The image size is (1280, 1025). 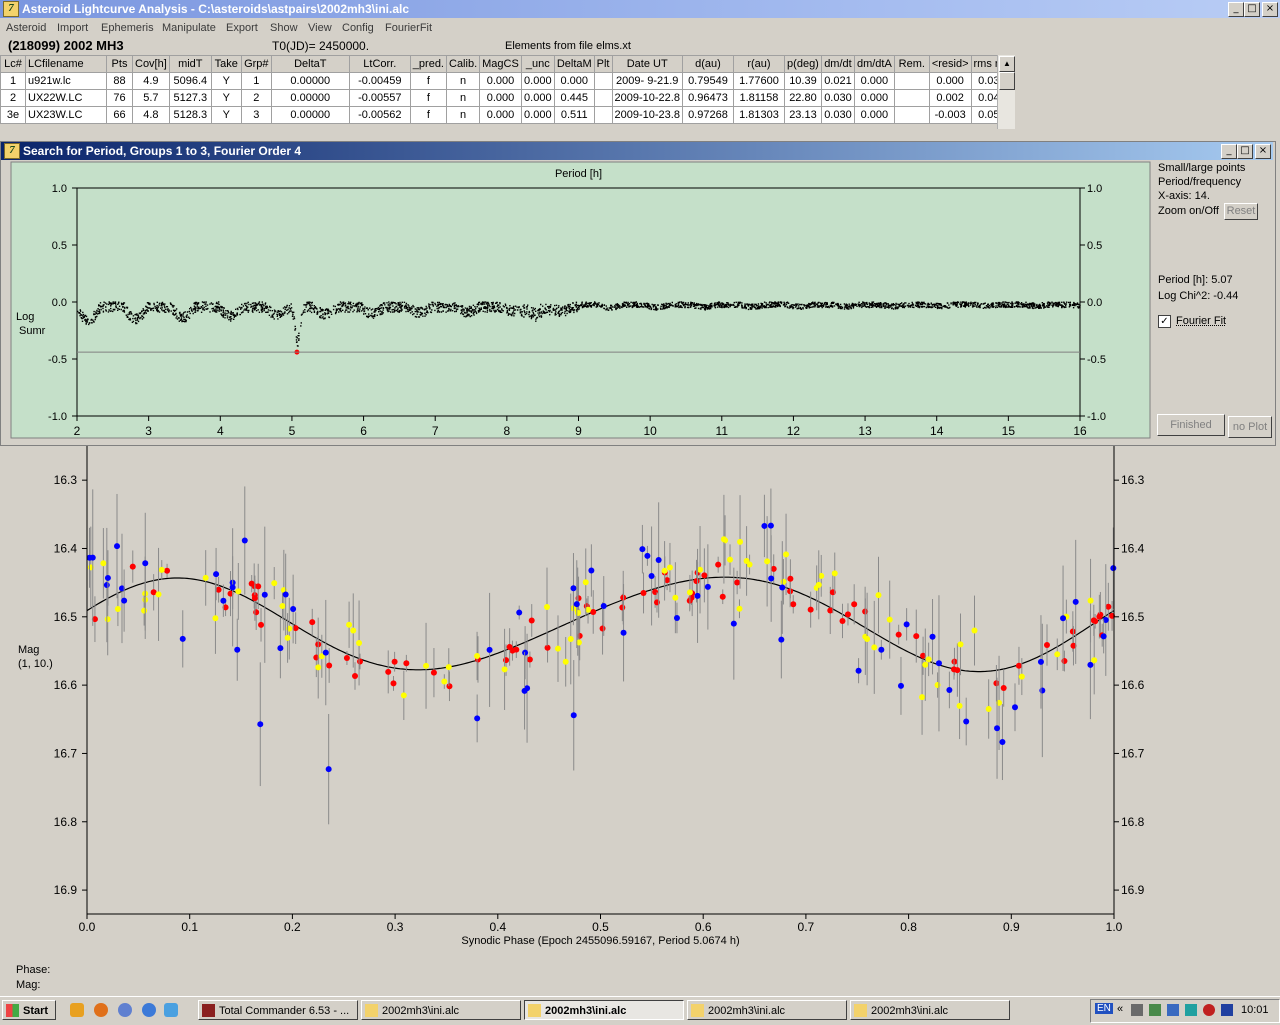 What do you see at coordinates (1252, 9) in the screenshot?
I see `maximize-button: □` at bounding box center [1252, 9].